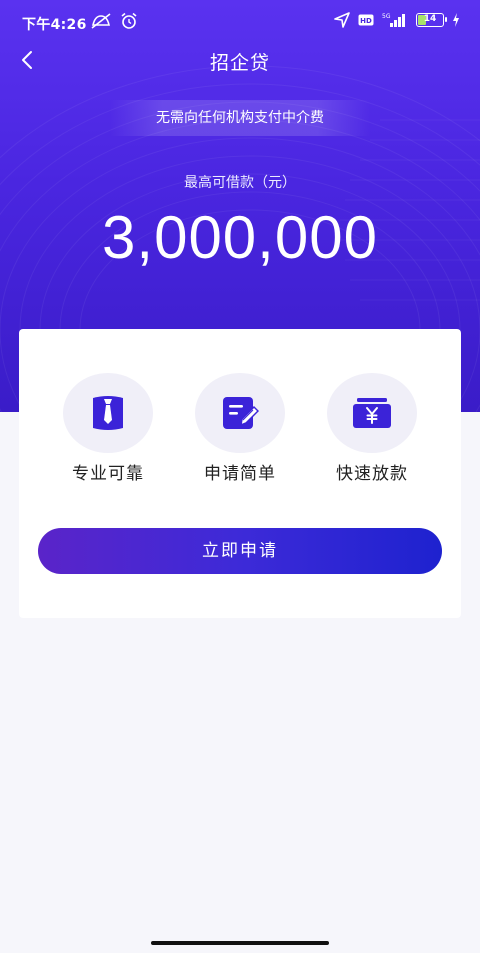 The height and width of the screenshot is (953, 480). Describe the element at coordinates (239, 63) in the screenshot. I see `page-title: 招企贷` at that location.